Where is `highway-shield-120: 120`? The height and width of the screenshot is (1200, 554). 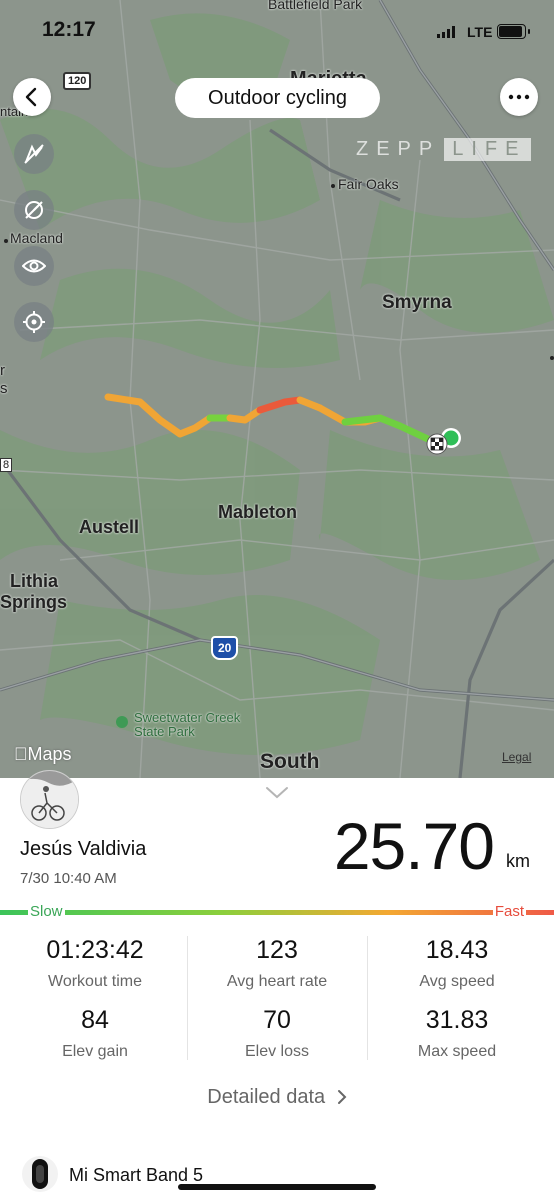
highway-shield-120: 120 is located at coordinates (77, 81).